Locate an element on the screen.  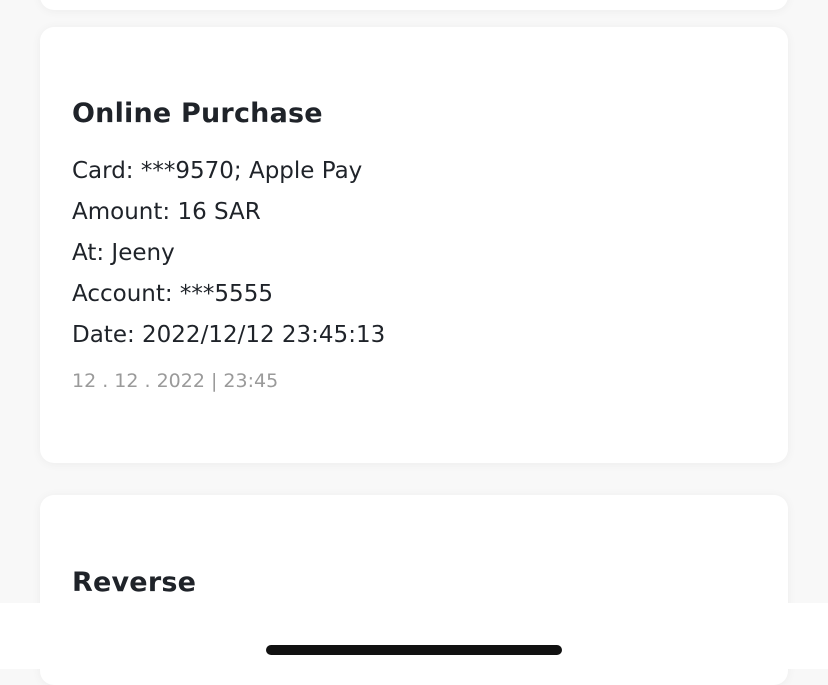
transaction-timestamp: 12 . 12 . 2022 | 23:45 is located at coordinates (175, 381).